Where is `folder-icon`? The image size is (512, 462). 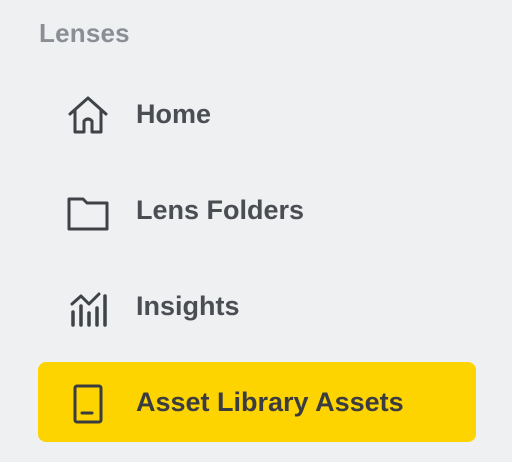 folder-icon is located at coordinates (88, 212).